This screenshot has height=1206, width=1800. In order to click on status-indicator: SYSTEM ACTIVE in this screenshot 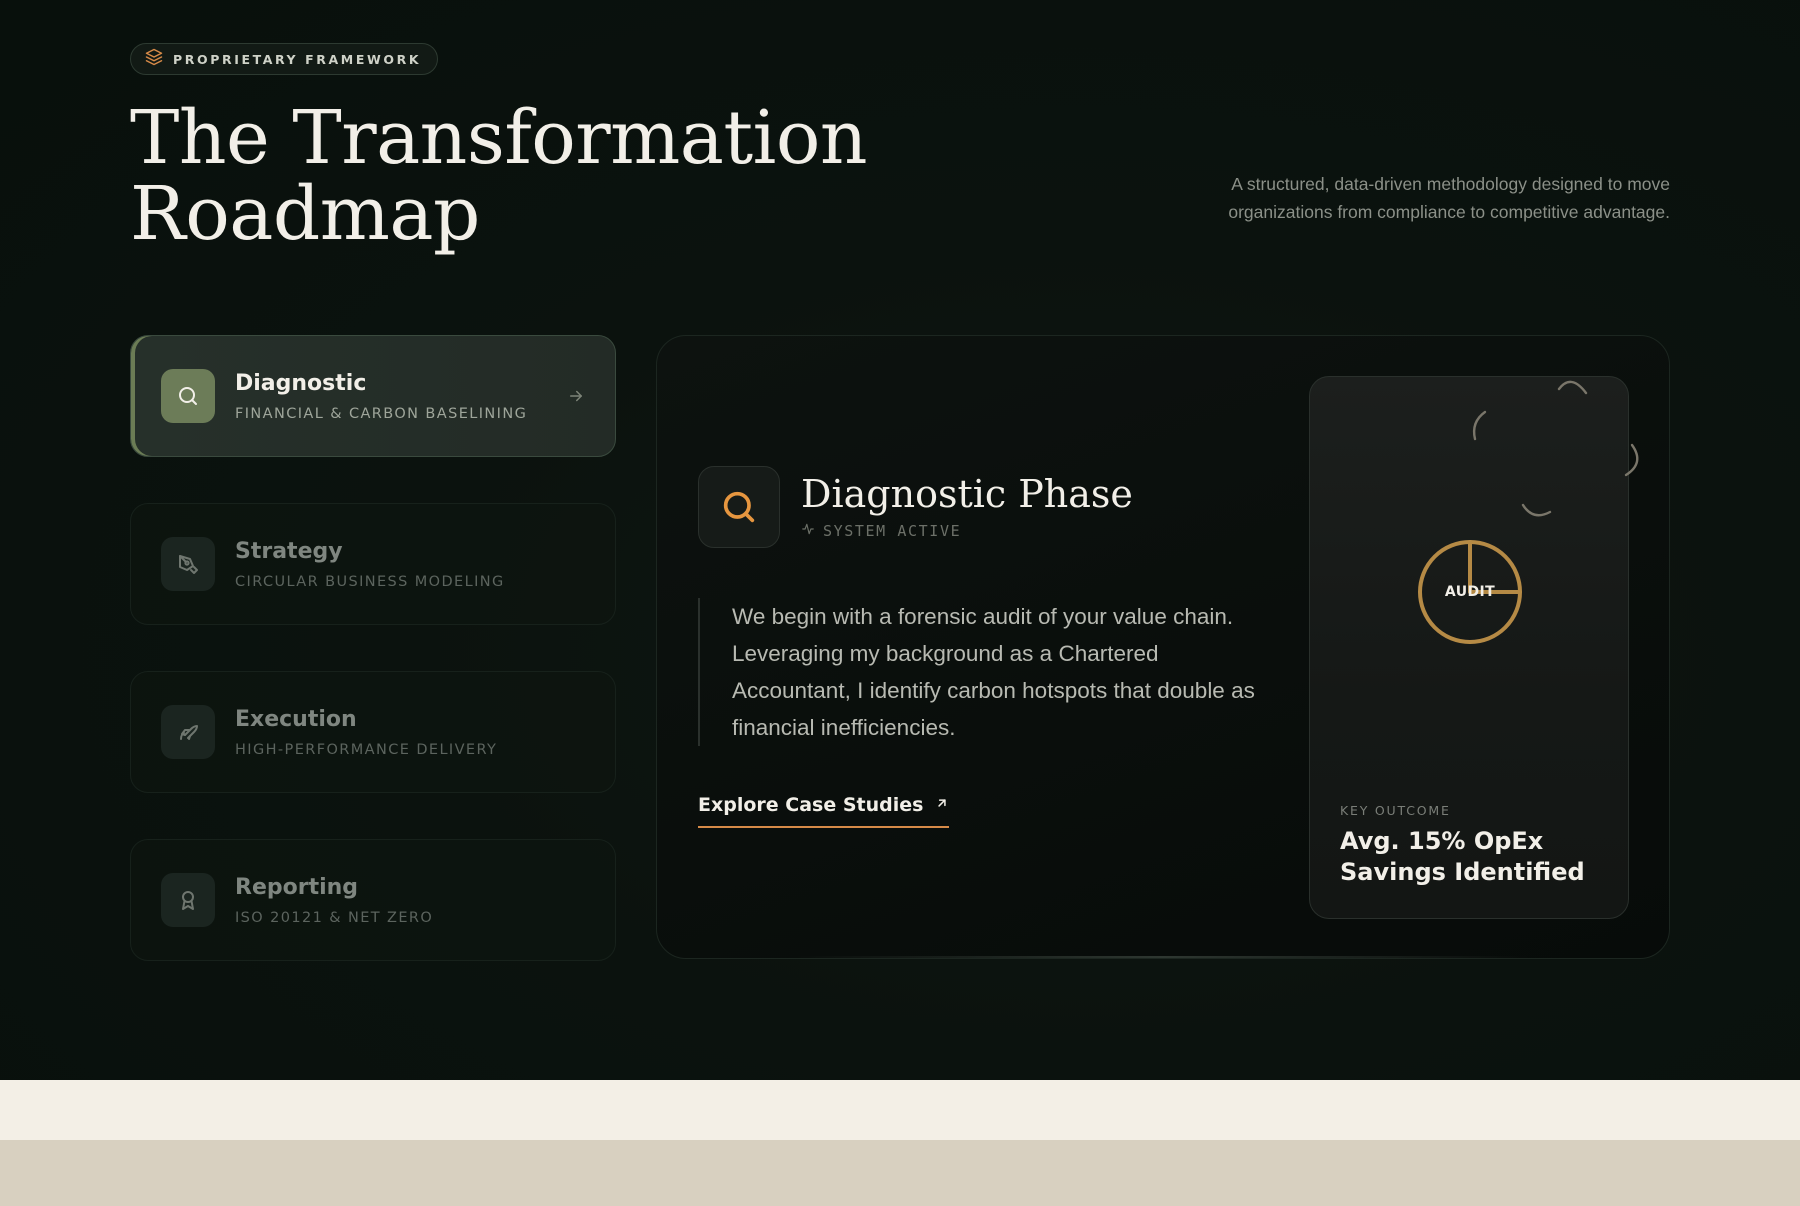, I will do `click(881, 531)`.